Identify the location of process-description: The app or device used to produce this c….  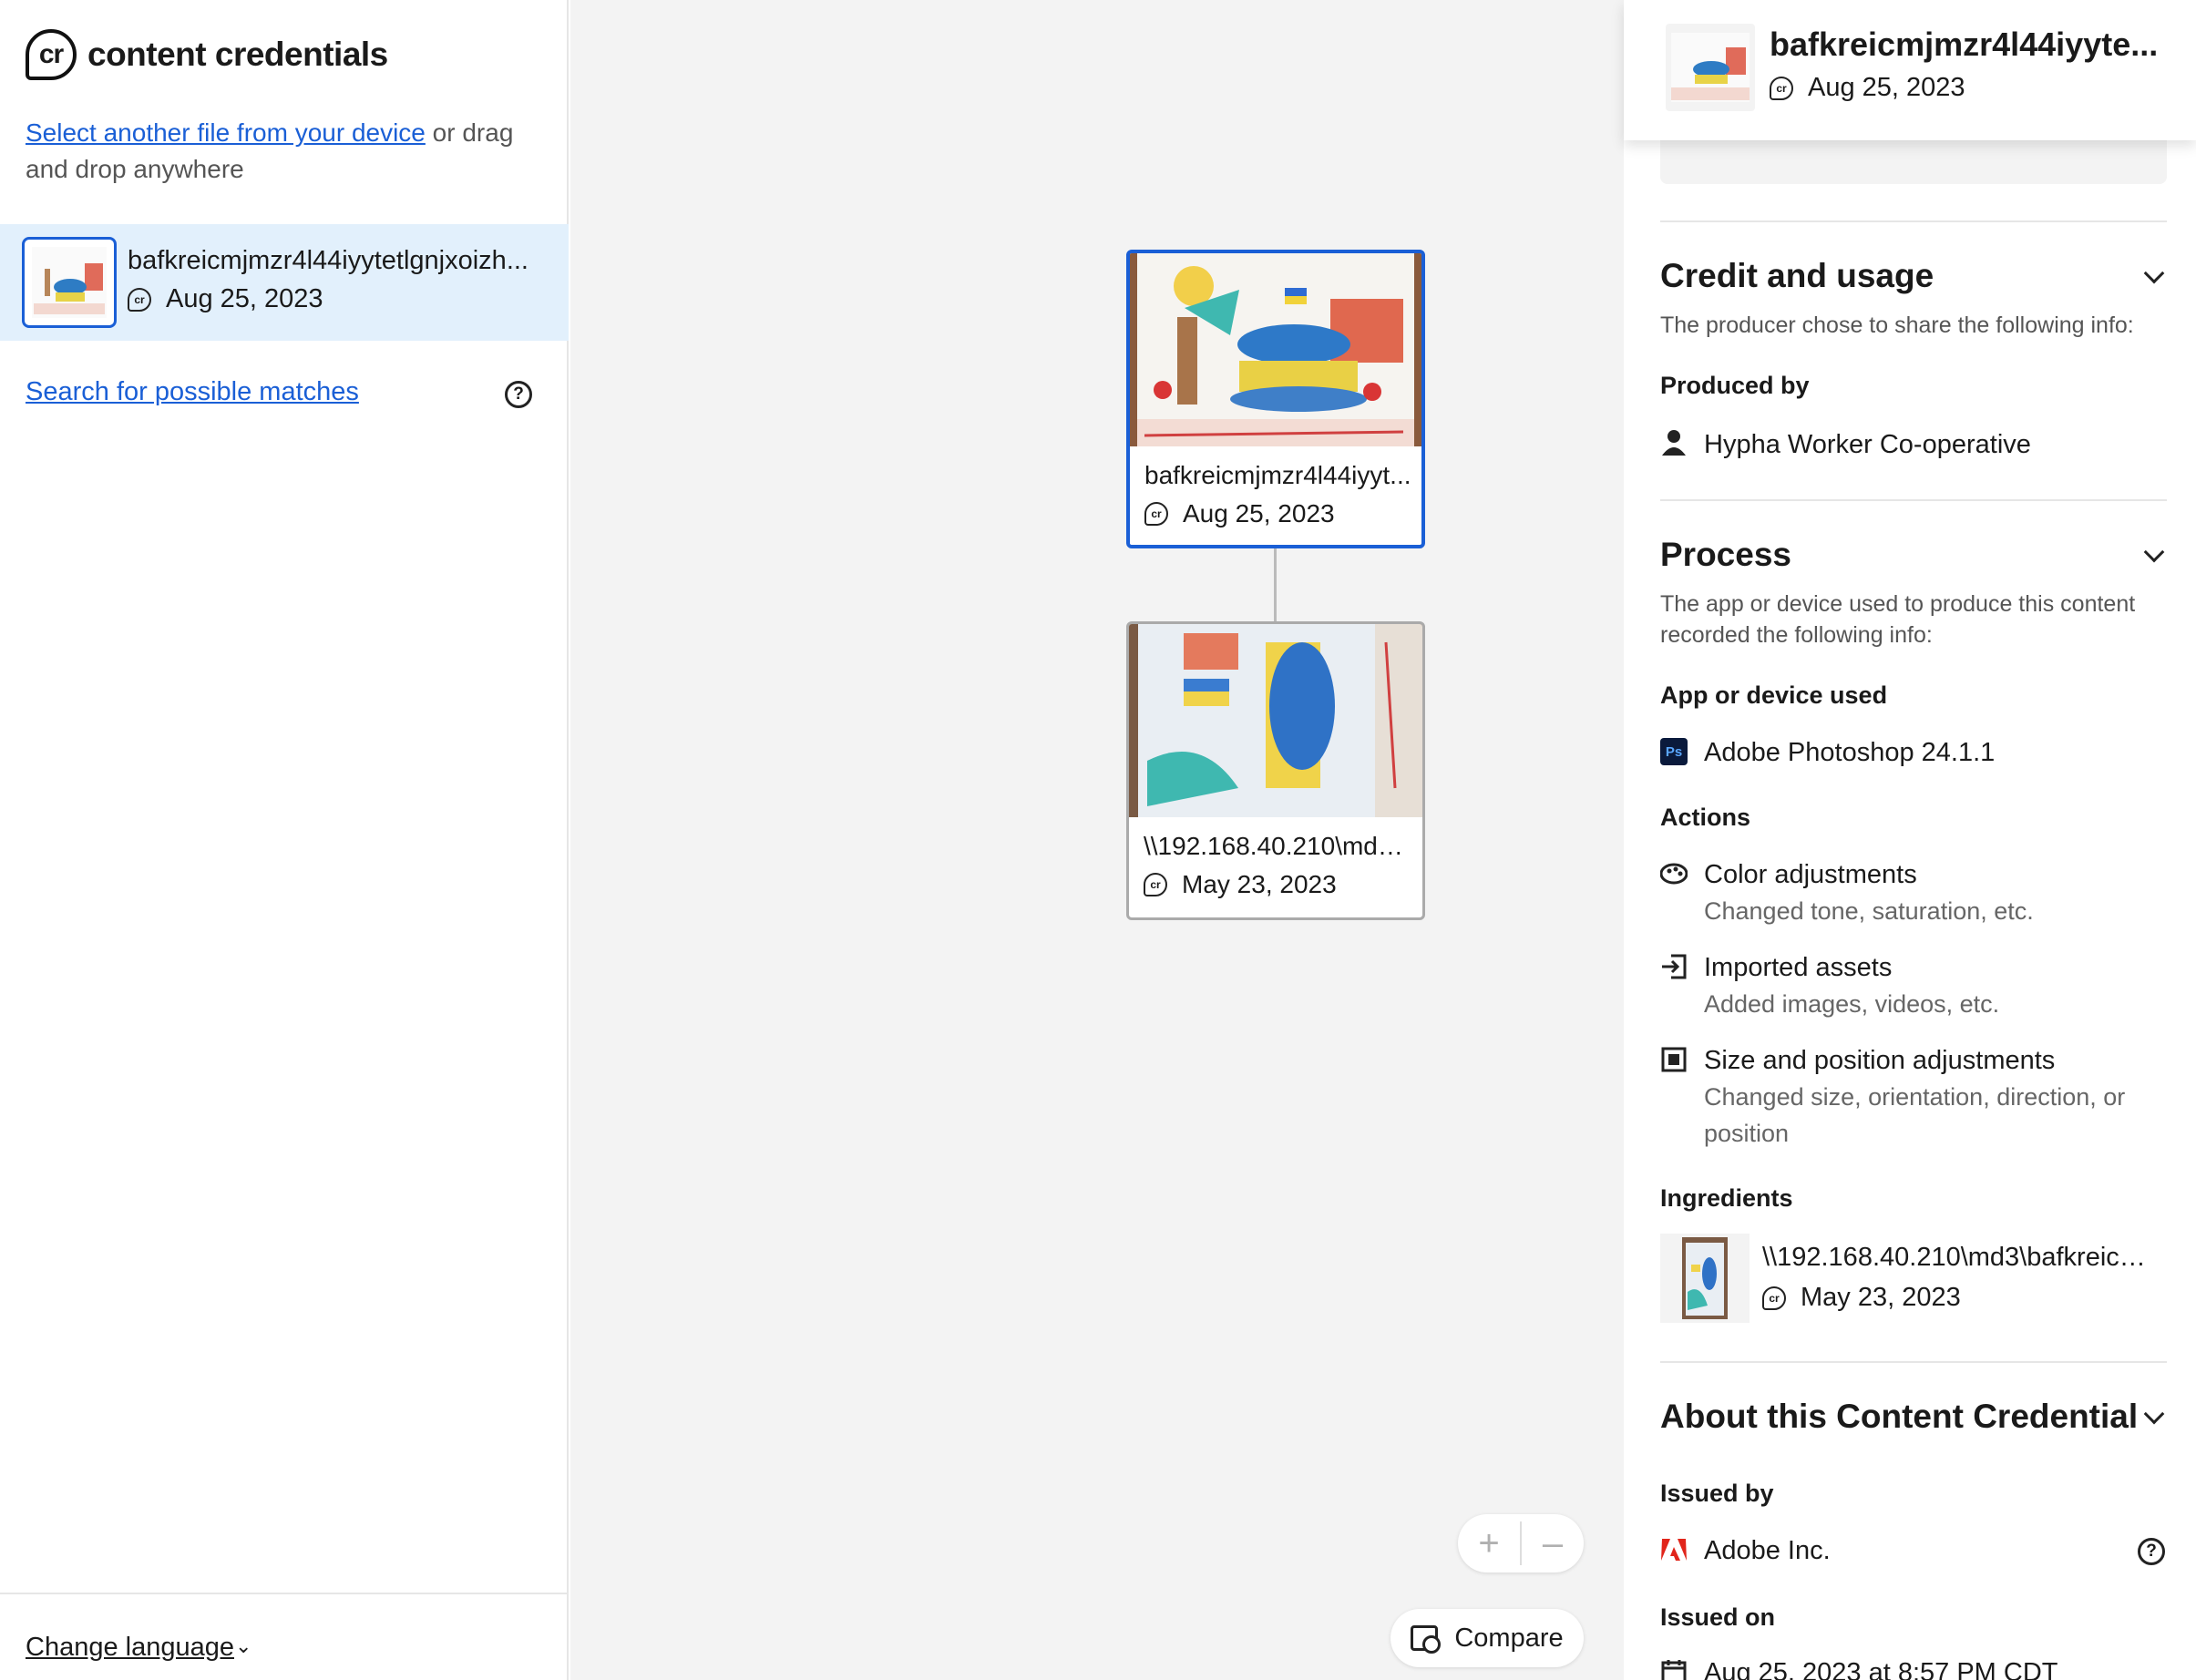
(1898, 619).